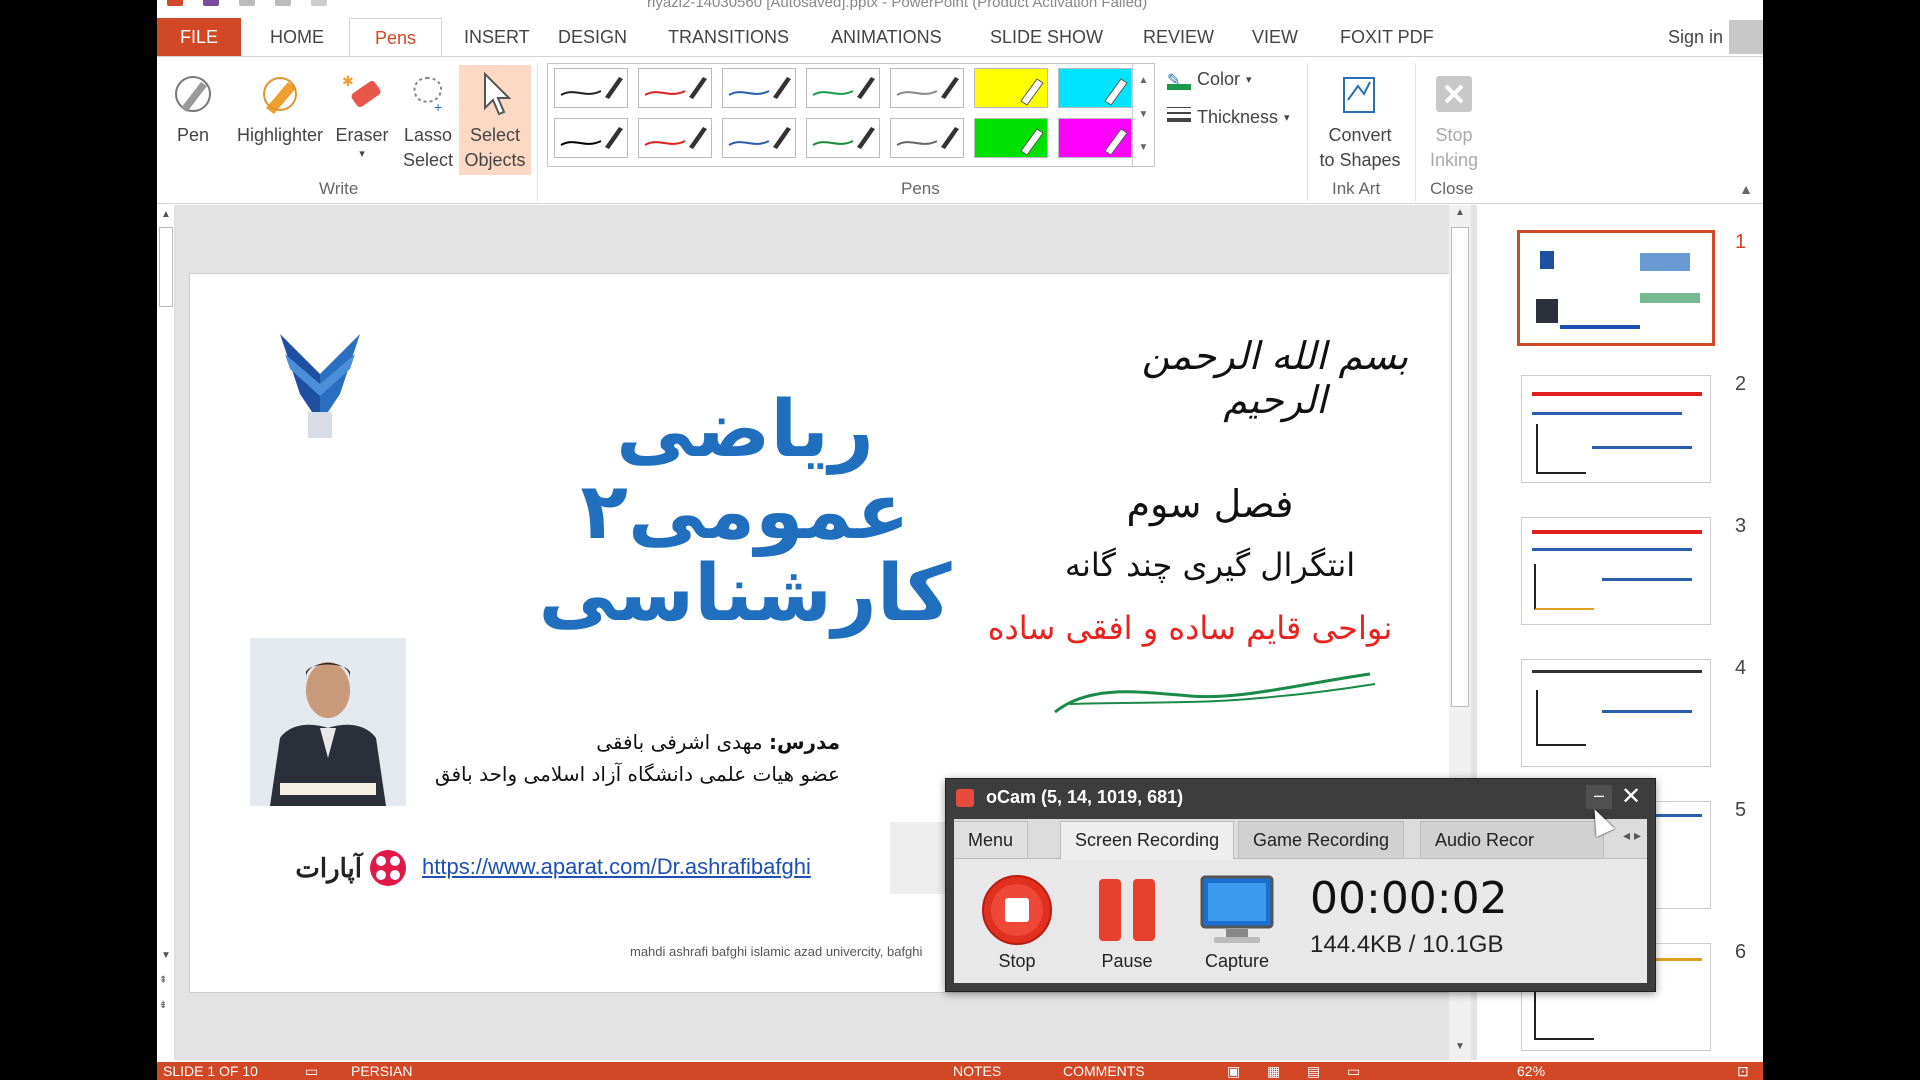  Describe the element at coordinates (1407, 944) in the screenshot. I see `recording-size: 144.4KB / 10.1GB` at that location.